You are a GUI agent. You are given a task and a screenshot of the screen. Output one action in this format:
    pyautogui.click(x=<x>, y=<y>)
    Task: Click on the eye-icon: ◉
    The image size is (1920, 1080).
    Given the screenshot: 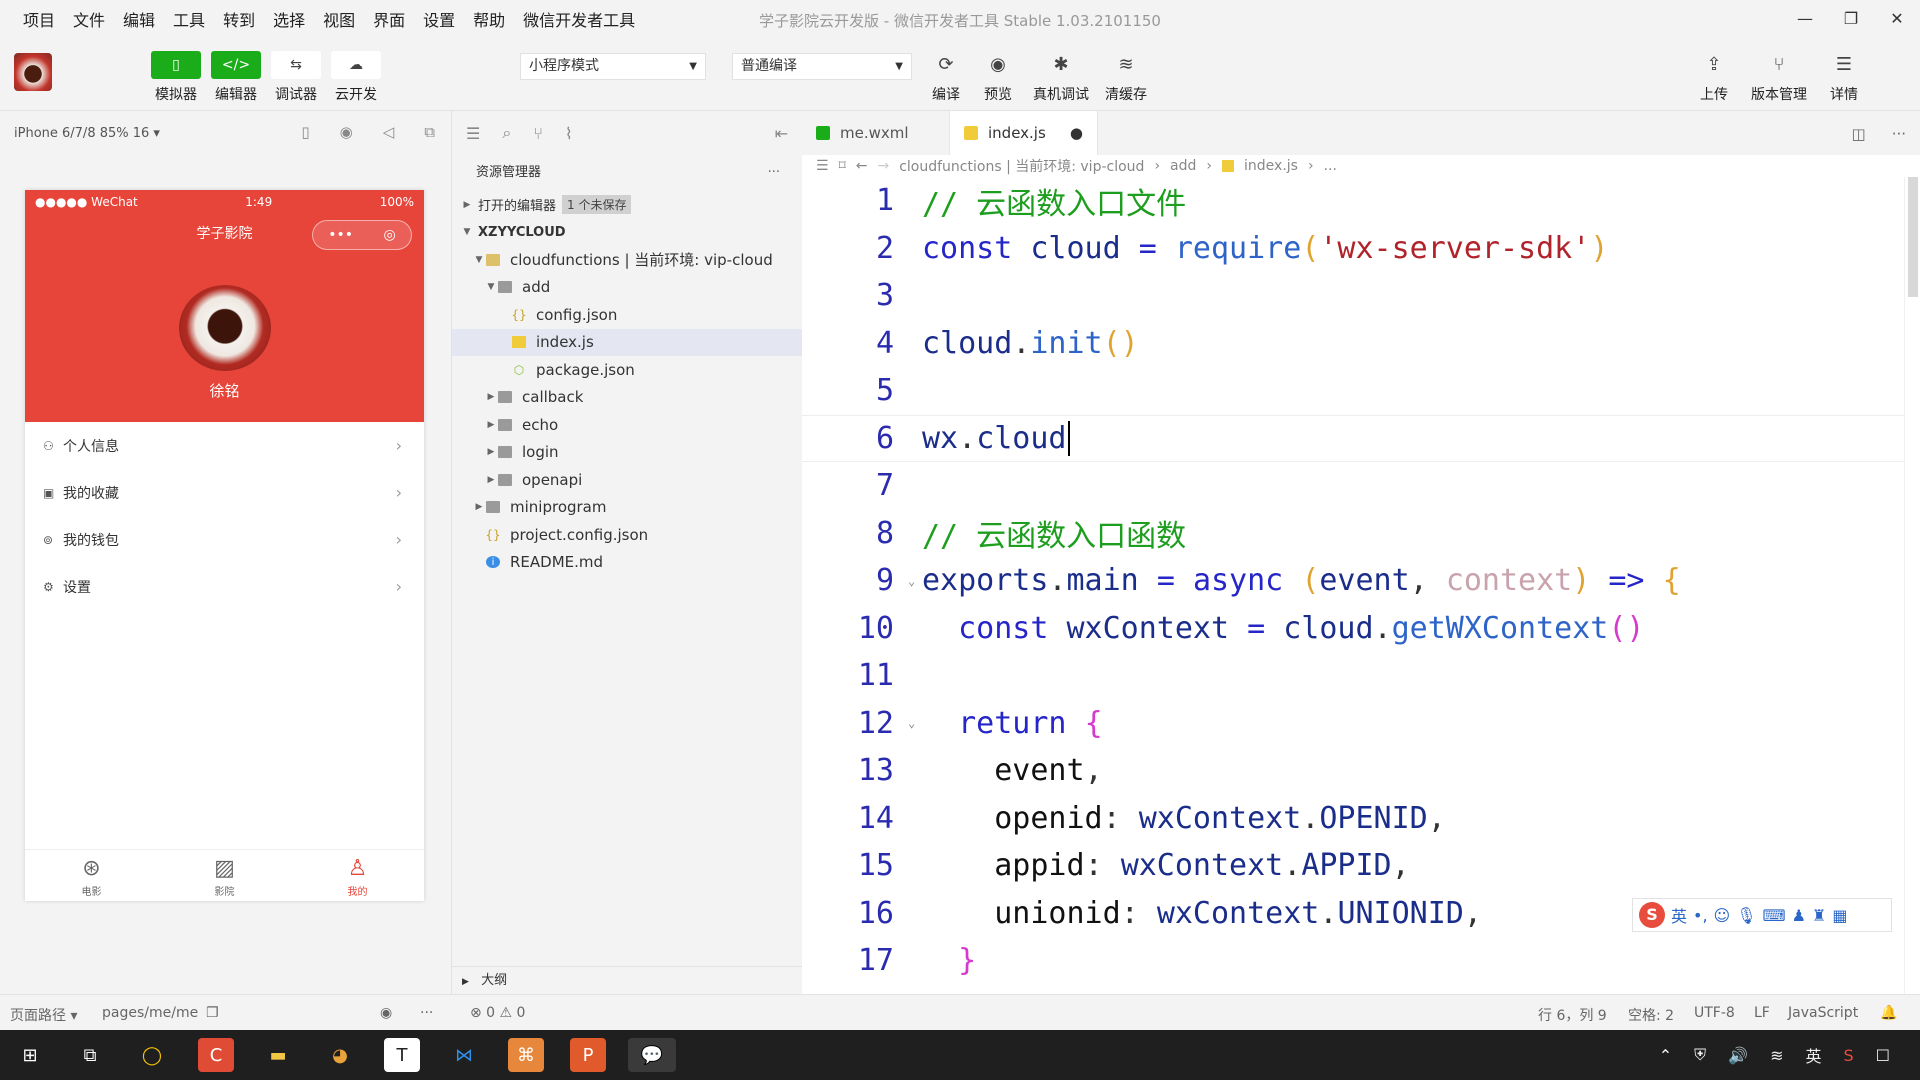 What is the action you would take?
    pyautogui.click(x=386, y=1013)
    